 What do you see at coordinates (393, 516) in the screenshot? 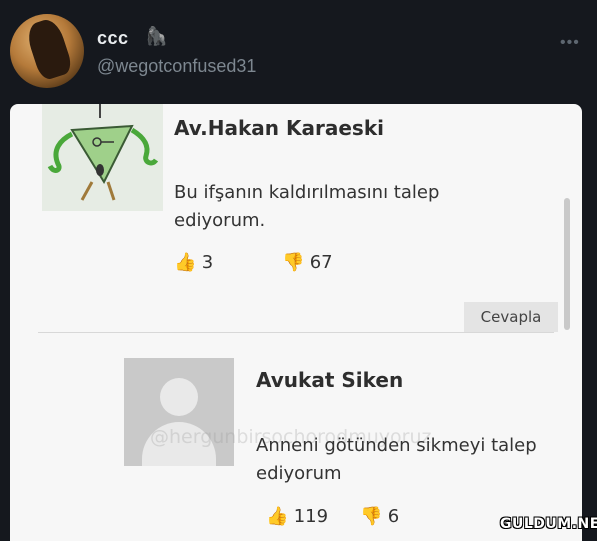
I see `reply-dislike-count: 6` at bounding box center [393, 516].